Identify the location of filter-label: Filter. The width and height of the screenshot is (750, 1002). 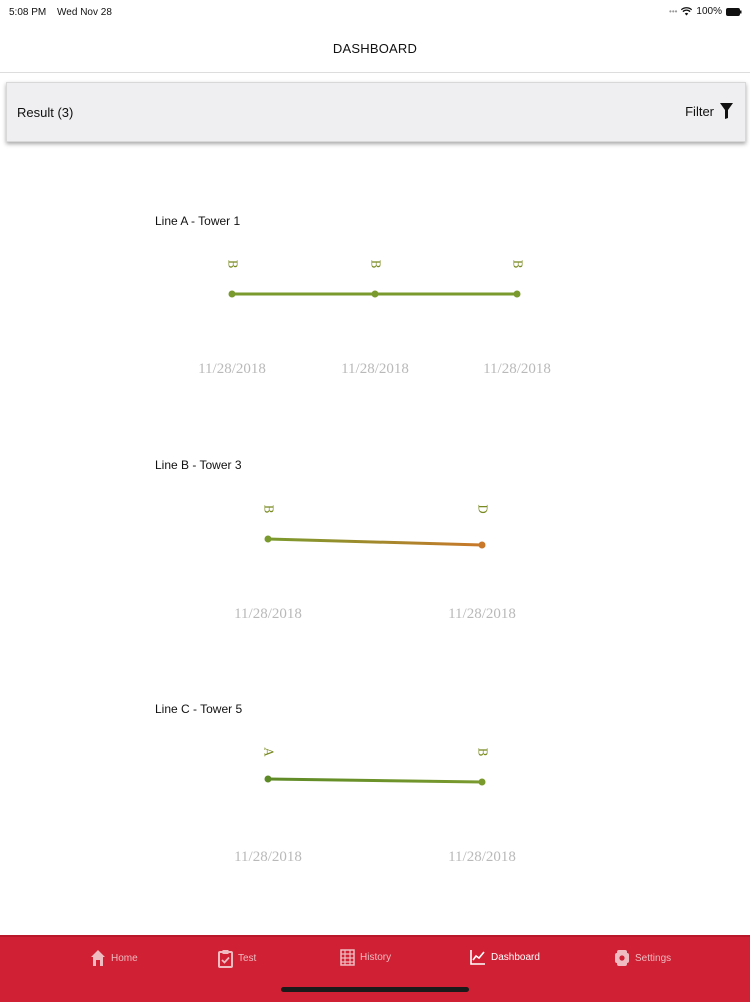
(699, 111).